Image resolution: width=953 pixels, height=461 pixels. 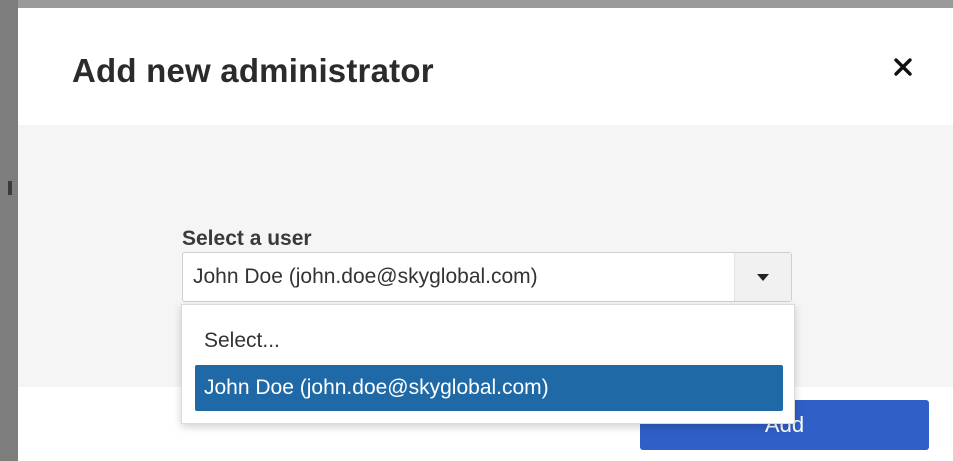 I want to click on dialog-title: Add new administrator, so click(x=253, y=70).